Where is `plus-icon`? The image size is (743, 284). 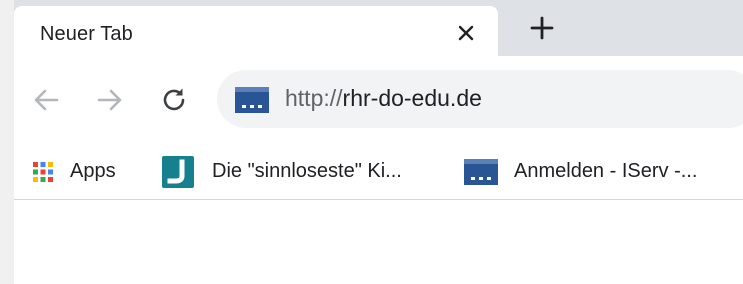 plus-icon is located at coordinates (542, 28).